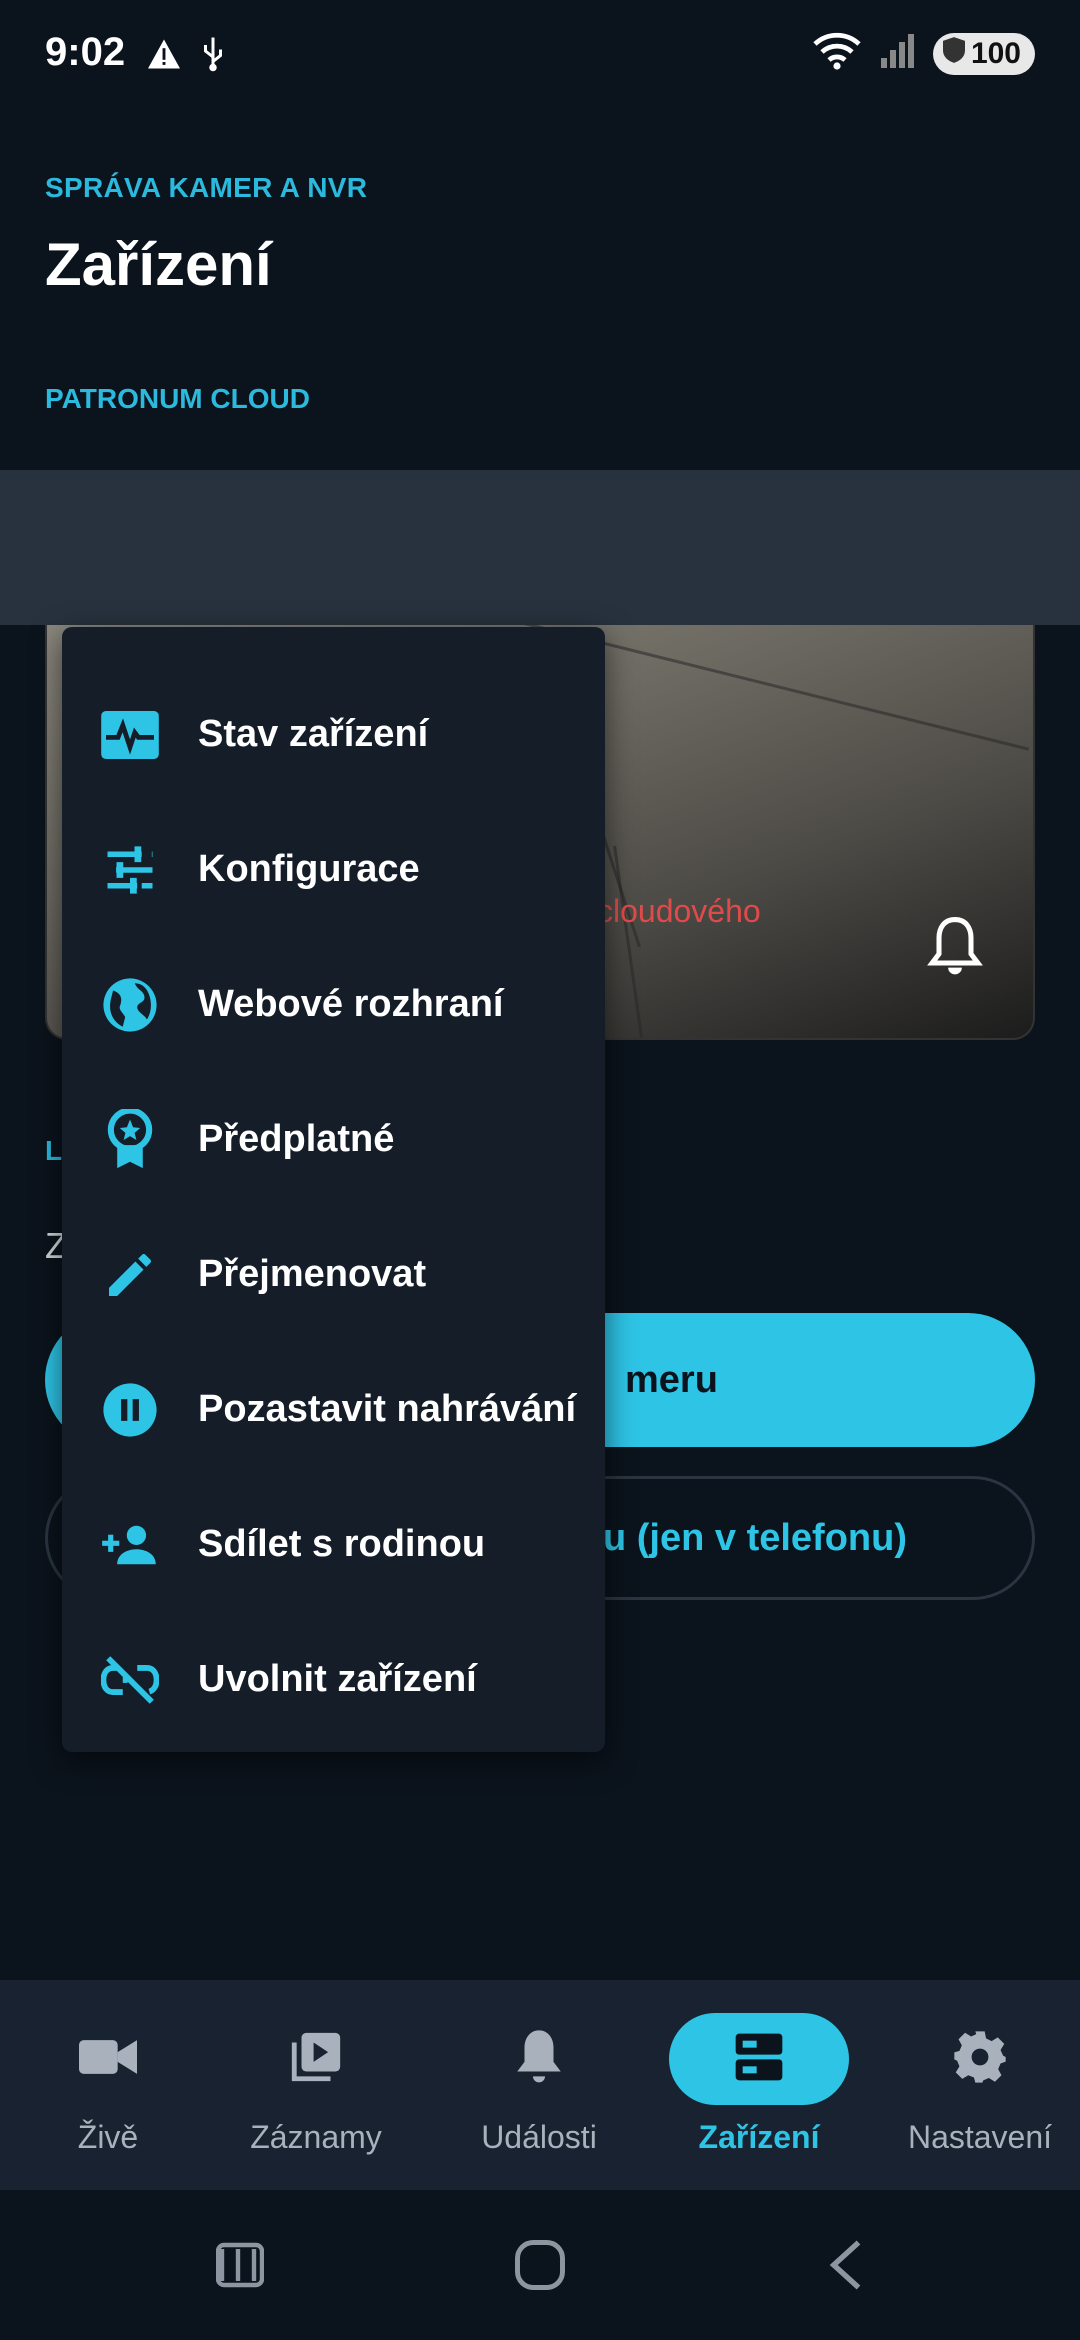  Describe the element at coordinates (679, 911) in the screenshot. I see `camera-error-text: cloudového` at that location.